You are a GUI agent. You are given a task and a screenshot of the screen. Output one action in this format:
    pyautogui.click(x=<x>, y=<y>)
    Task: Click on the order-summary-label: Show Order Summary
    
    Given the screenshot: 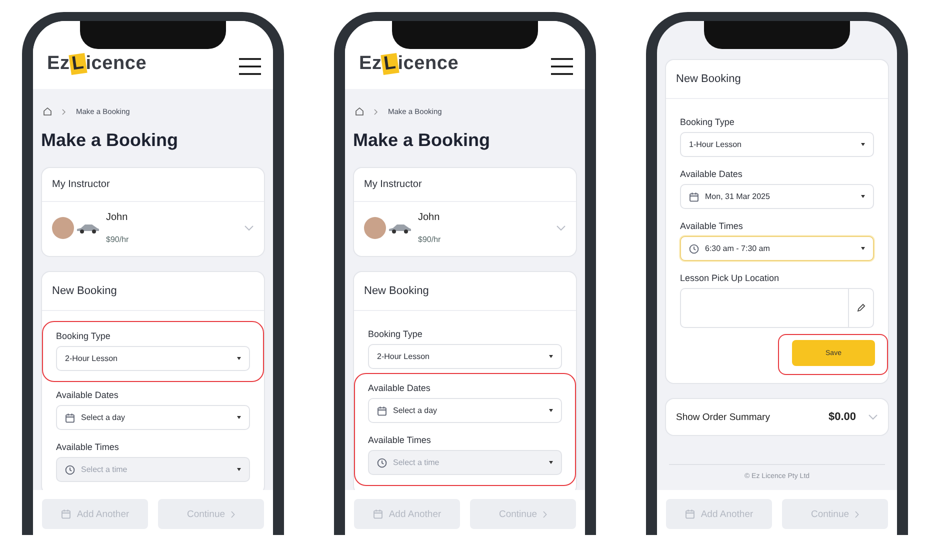 What is the action you would take?
    pyautogui.click(x=723, y=417)
    